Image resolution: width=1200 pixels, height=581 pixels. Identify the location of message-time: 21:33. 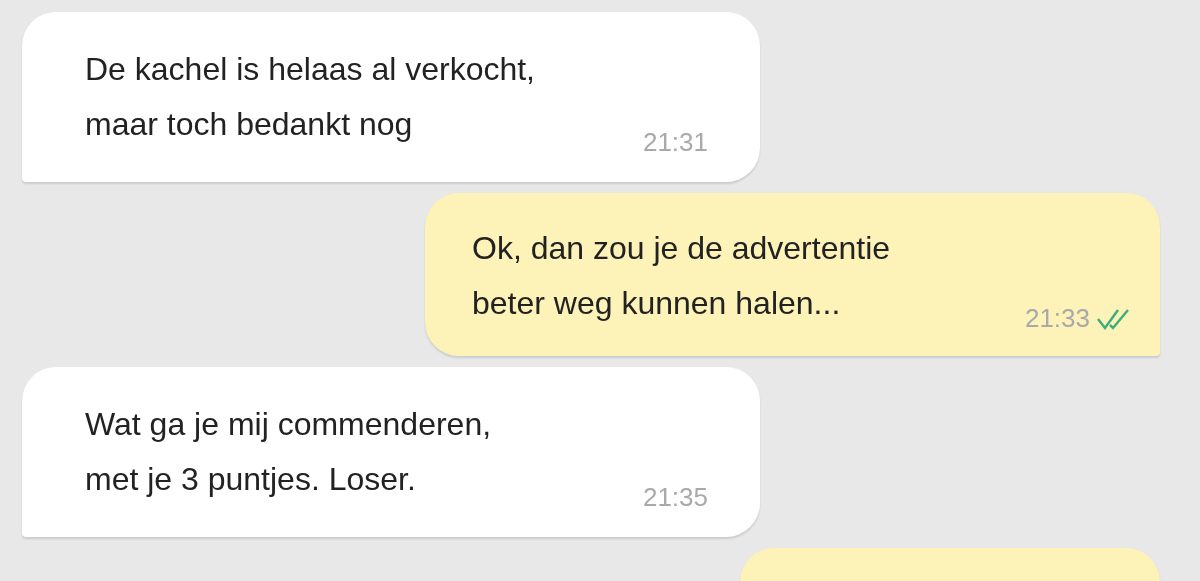
(1057, 318).